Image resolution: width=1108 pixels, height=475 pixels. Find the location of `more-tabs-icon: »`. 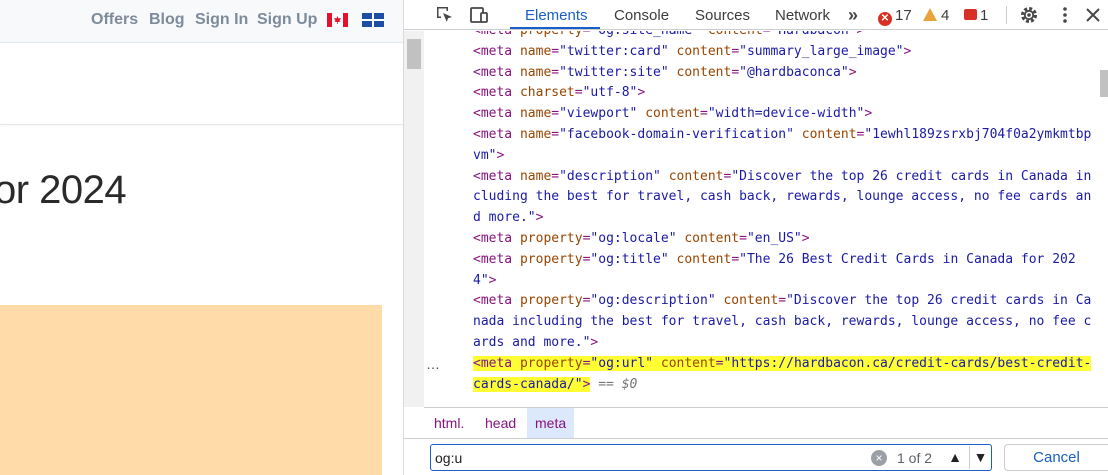

more-tabs-icon: » is located at coordinates (853, 15).